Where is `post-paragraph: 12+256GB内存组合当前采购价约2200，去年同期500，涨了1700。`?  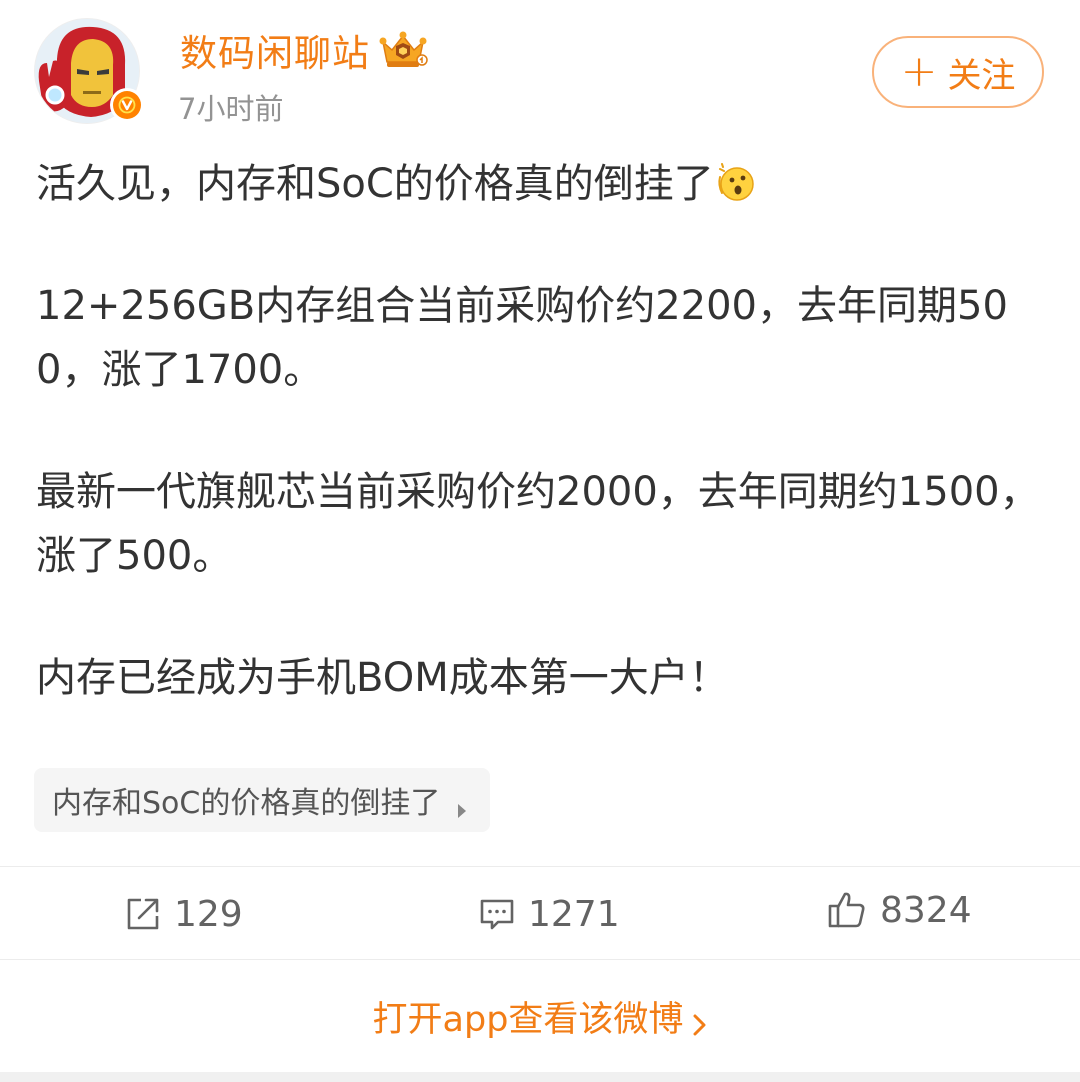
post-paragraph: 12+256GB内存组合当前采购价约2200，去年同期500，涨了1700。 is located at coordinates (522, 338).